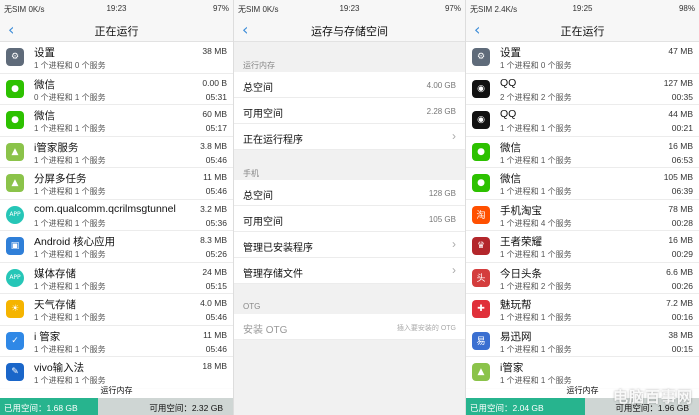 Image resolution: width=699 pixels, height=415 pixels. I want to click on process-row: ● 微信 0 个进程和 1 个服务 0.00 B 05:31, so click(116, 89).